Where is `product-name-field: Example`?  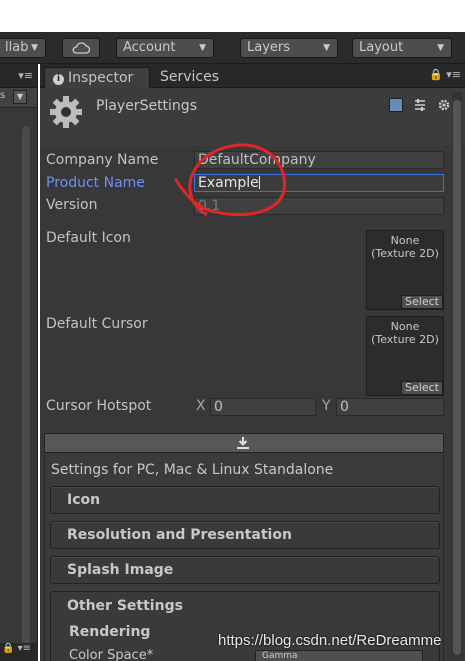 product-name-field: Example is located at coordinates (319, 183).